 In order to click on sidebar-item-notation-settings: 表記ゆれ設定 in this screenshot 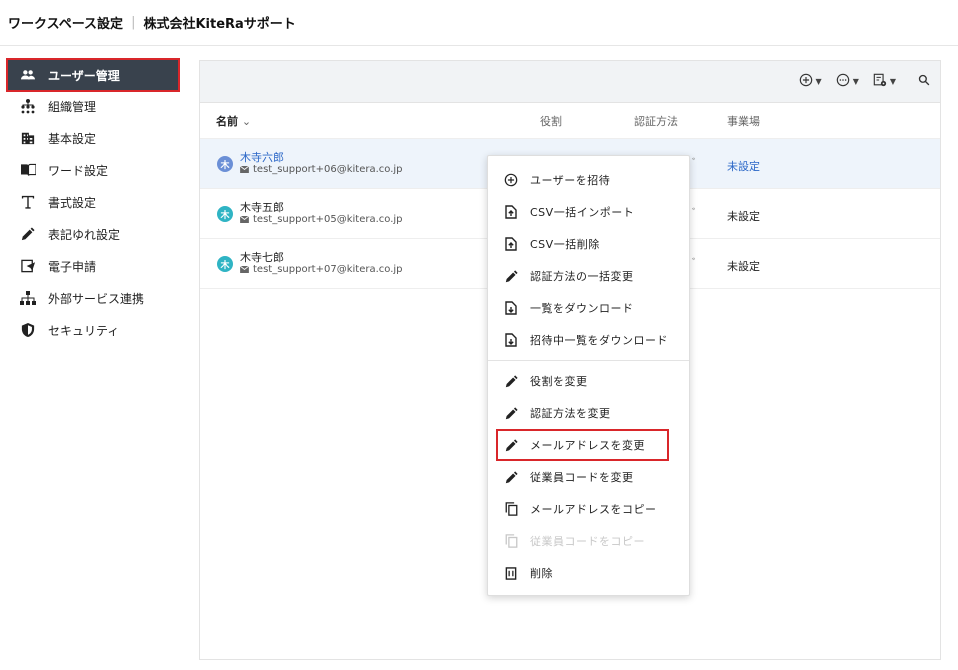, I will do `click(93, 234)`.